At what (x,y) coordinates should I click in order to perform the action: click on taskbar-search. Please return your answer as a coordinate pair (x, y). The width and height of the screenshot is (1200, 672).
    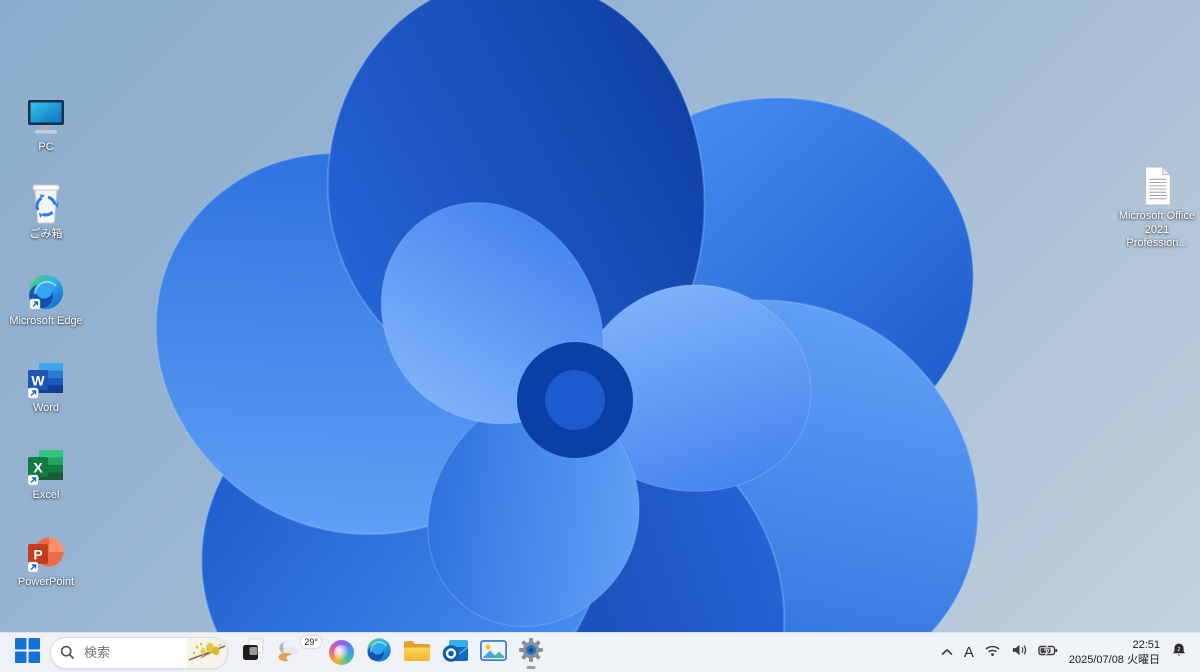
    Looking at the image, I should click on (139, 652).